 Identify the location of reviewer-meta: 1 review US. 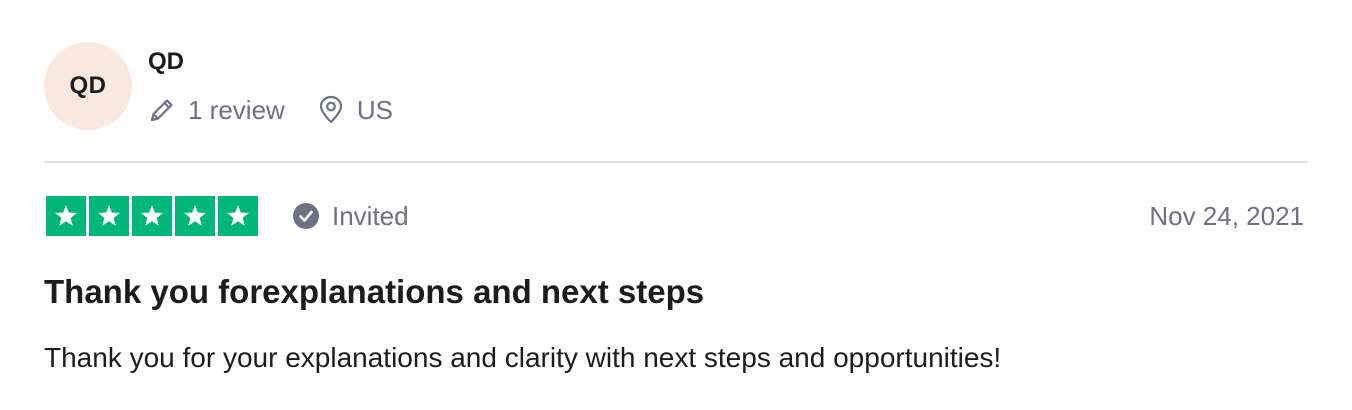
(270, 110).